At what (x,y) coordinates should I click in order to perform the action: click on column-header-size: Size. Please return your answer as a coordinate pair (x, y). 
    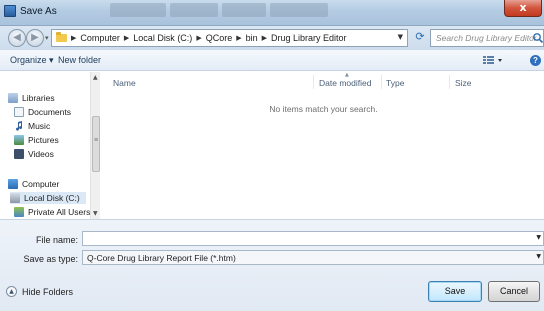
    Looking at the image, I should click on (463, 83).